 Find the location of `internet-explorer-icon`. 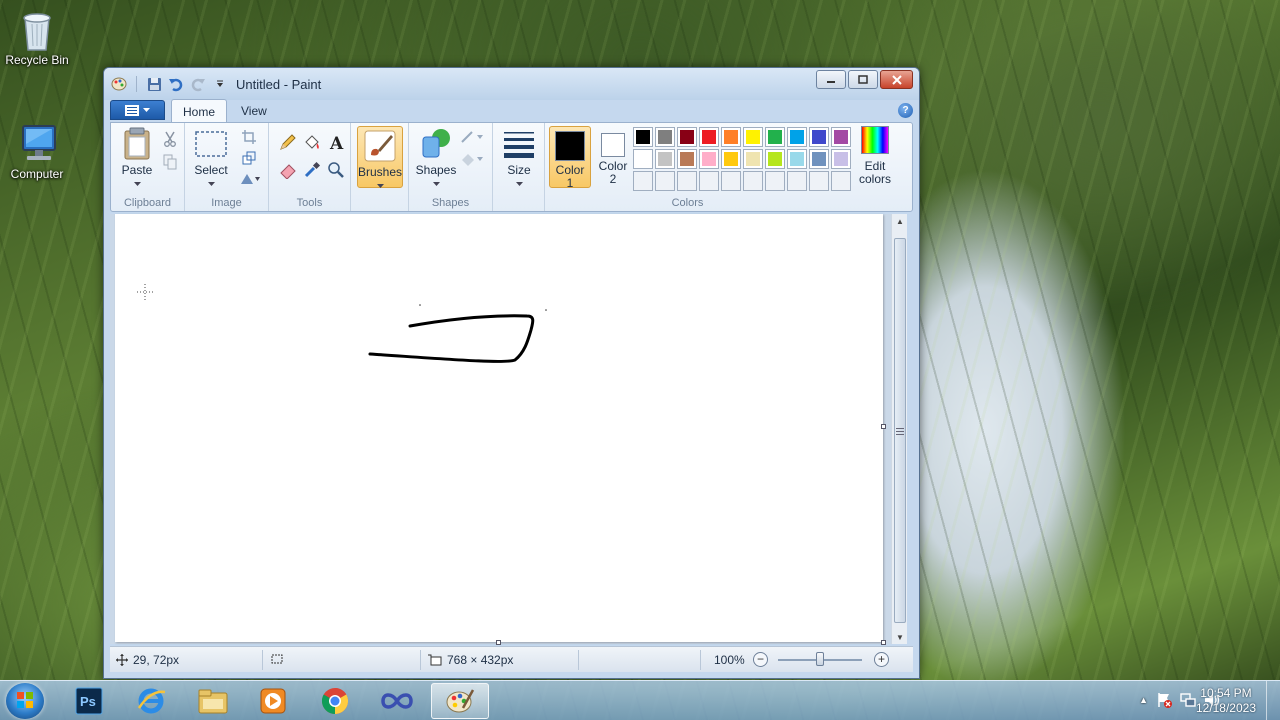

internet-explorer-icon is located at coordinates (151, 701).